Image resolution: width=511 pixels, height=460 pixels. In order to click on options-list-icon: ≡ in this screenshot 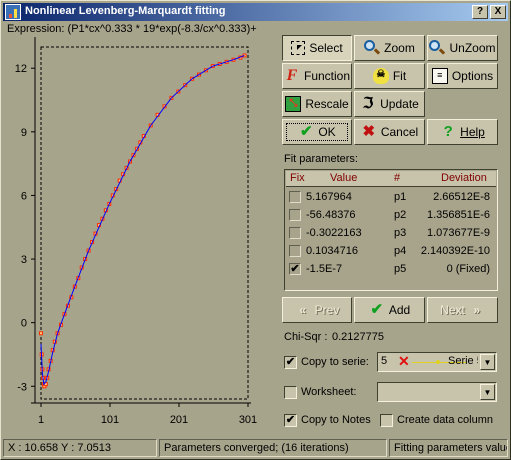, I will do `click(439, 76)`.